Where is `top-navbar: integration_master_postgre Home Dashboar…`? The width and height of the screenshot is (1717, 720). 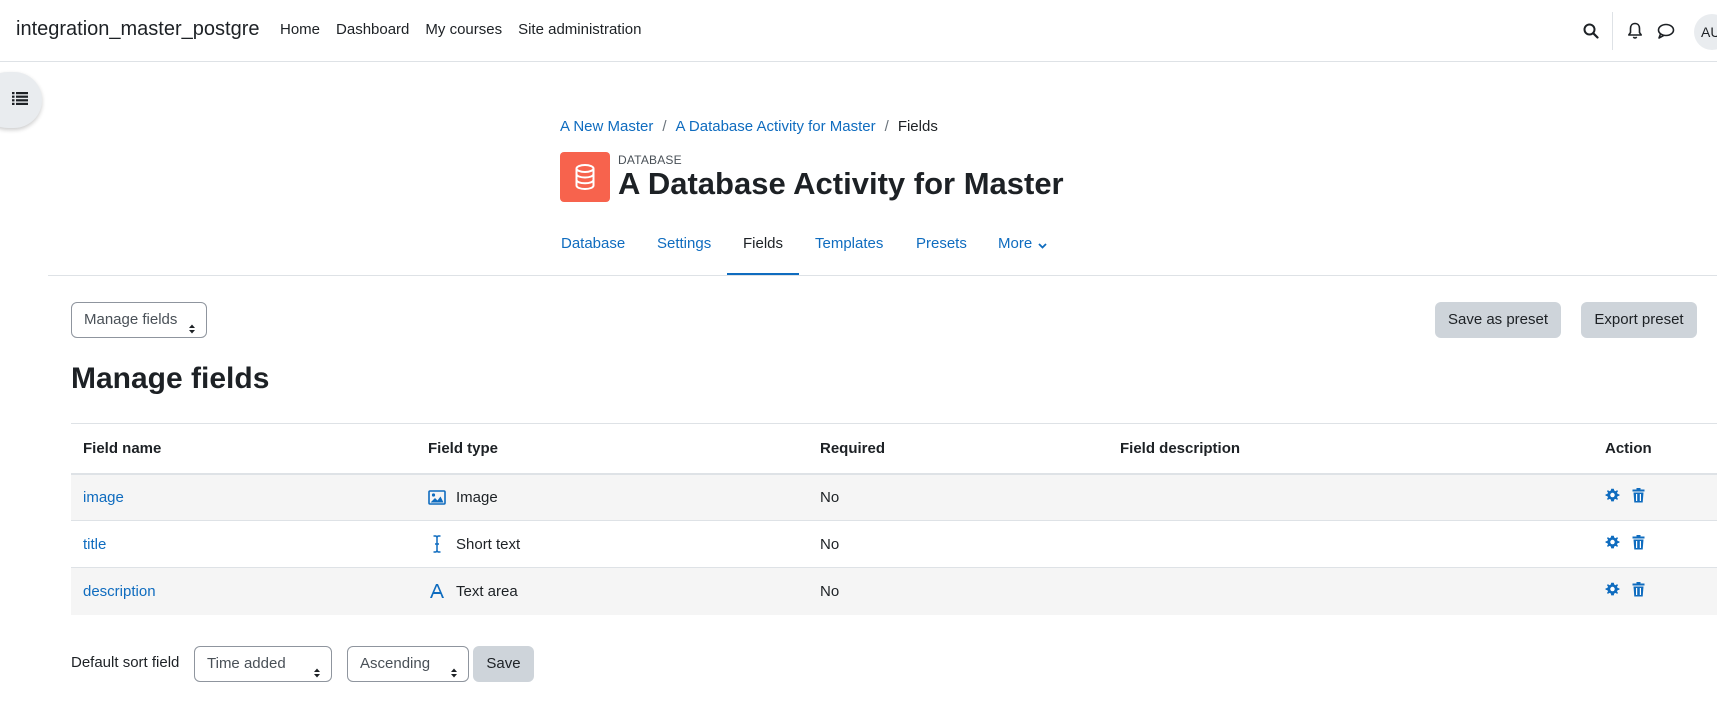 top-navbar: integration_master_postgre Home Dashboar… is located at coordinates (858, 31).